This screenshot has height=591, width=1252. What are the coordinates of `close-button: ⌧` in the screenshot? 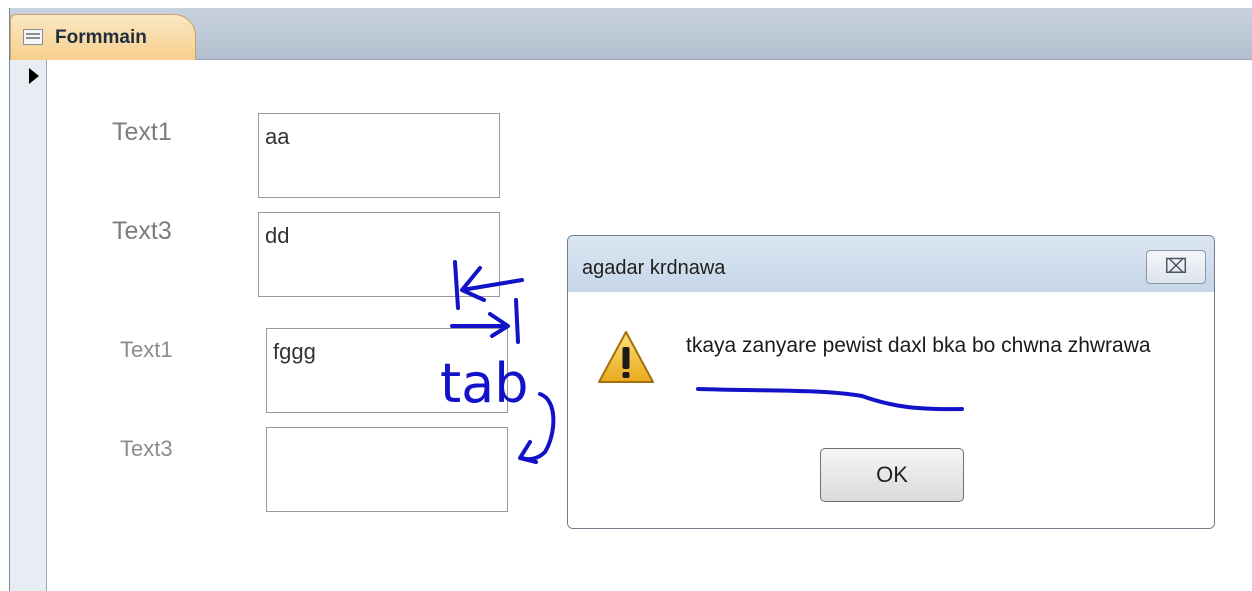 It's located at (1176, 267).